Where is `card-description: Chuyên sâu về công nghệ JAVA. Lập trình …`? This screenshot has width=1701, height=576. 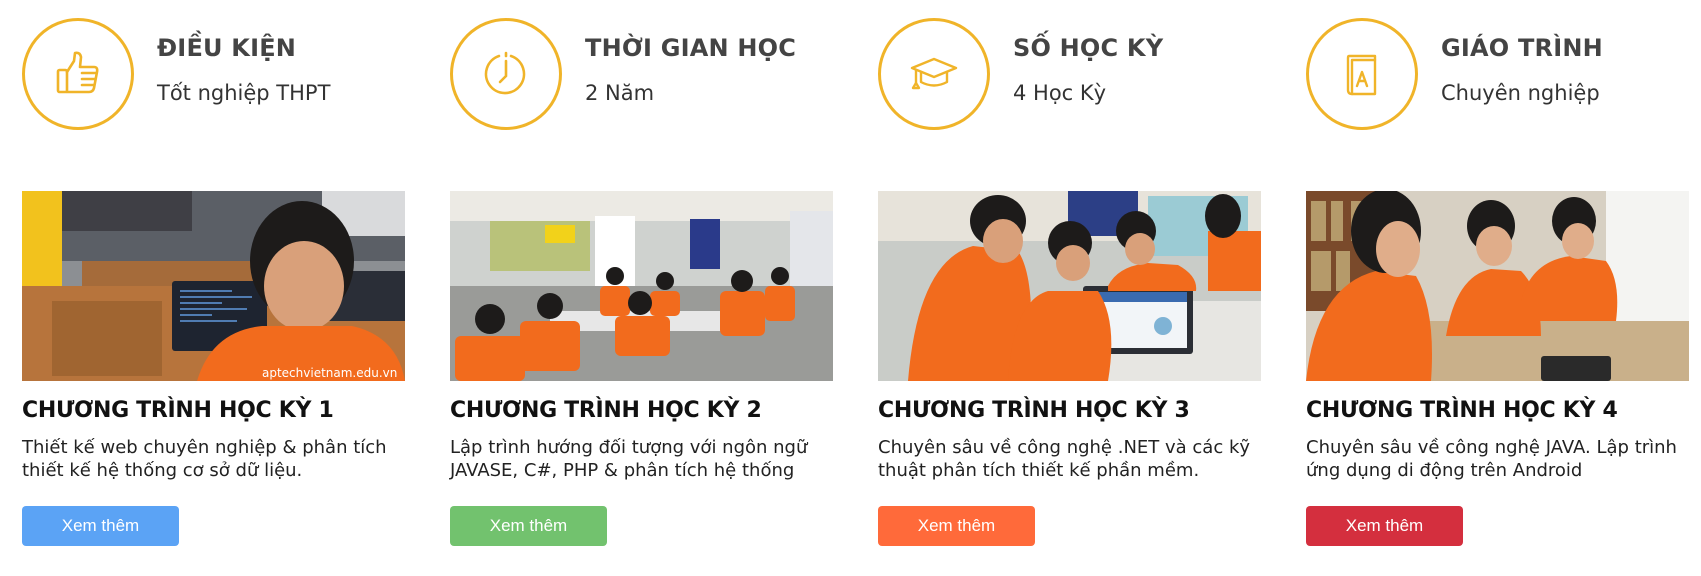
card-description: Chuyên sâu về công nghệ JAVA. Lập trình … is located at coordinates (1491, 459).